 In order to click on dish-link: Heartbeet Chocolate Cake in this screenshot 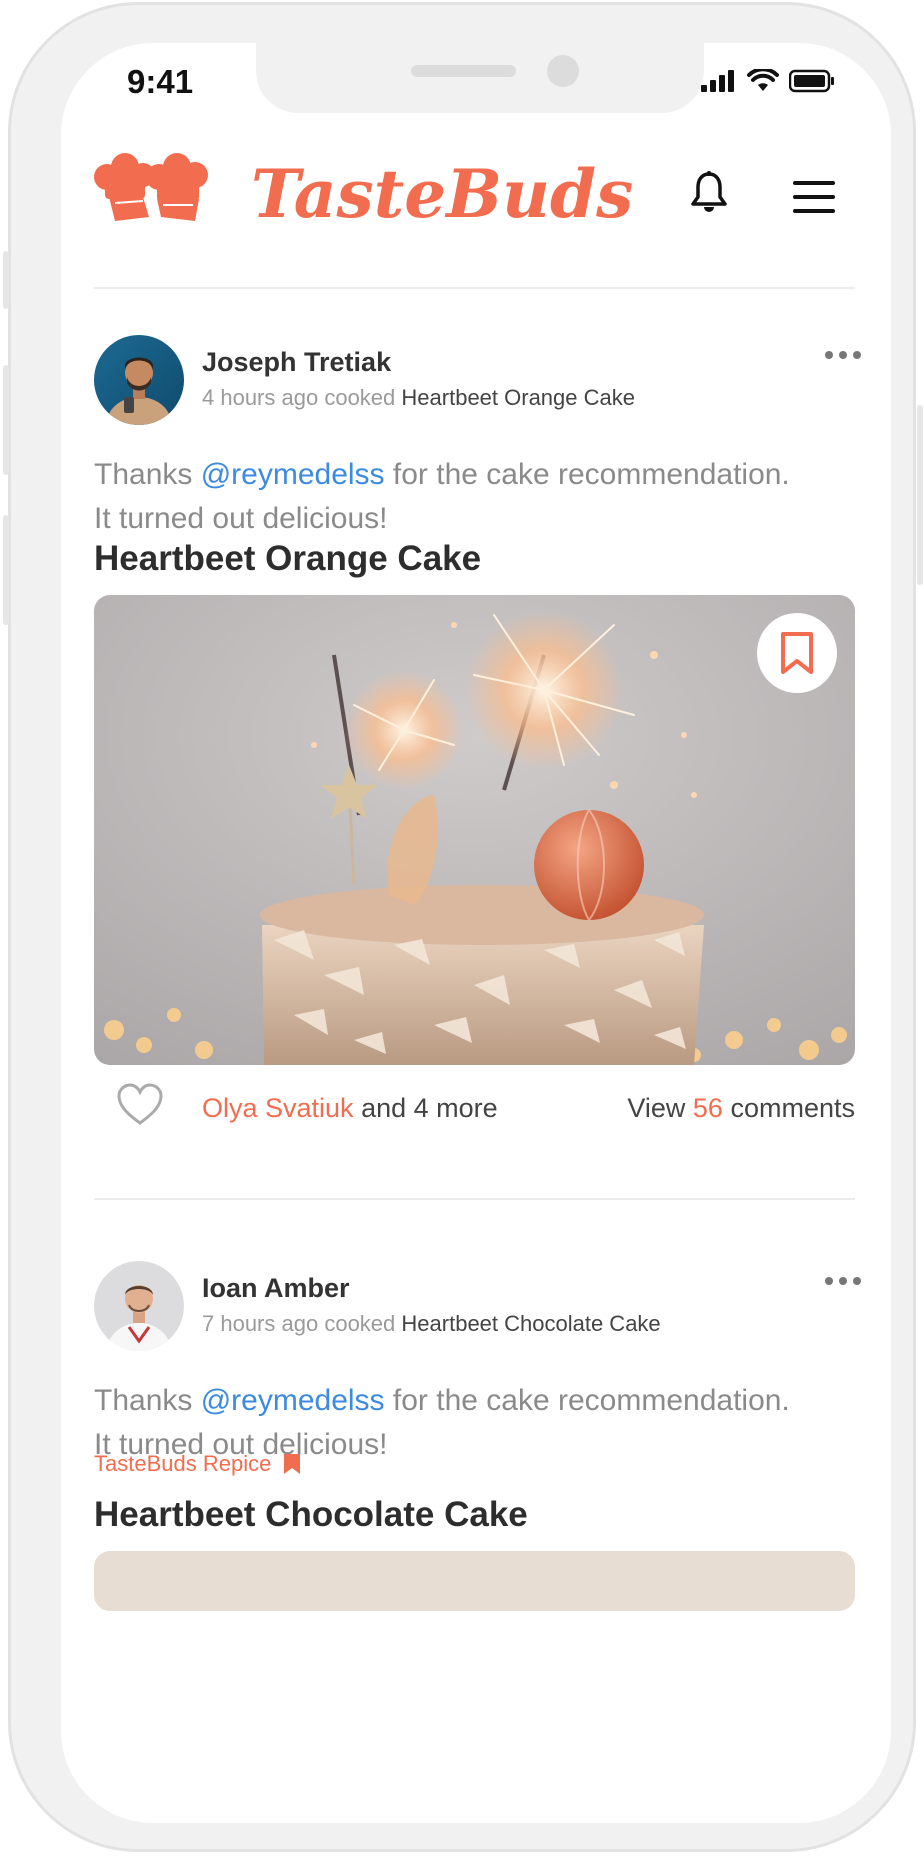, I will do `click(530, 1323)`.